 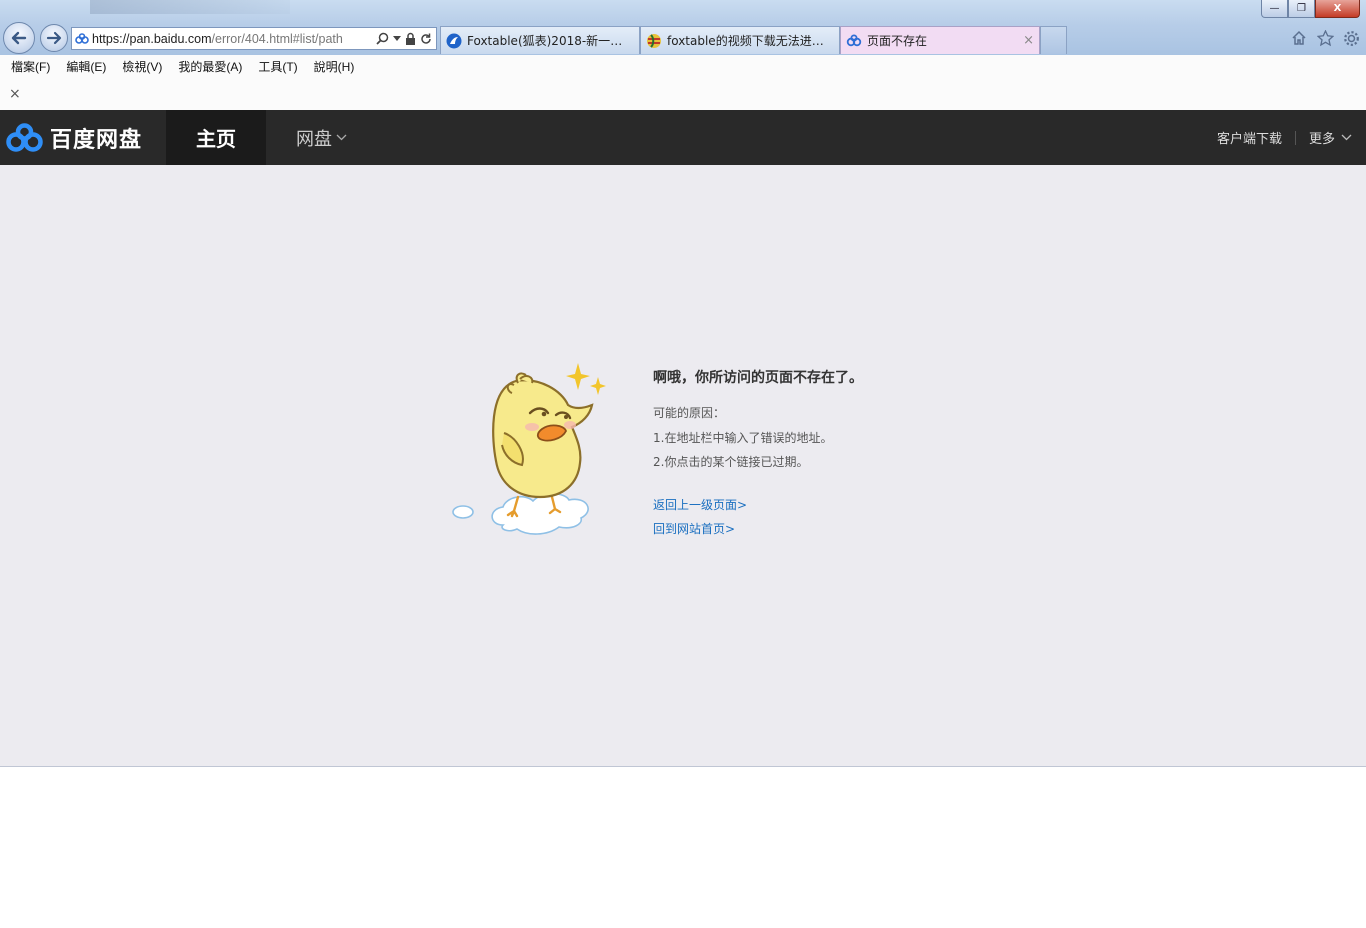 I want to click on site-logo: 百度网盘, so click(x=74, y=138).